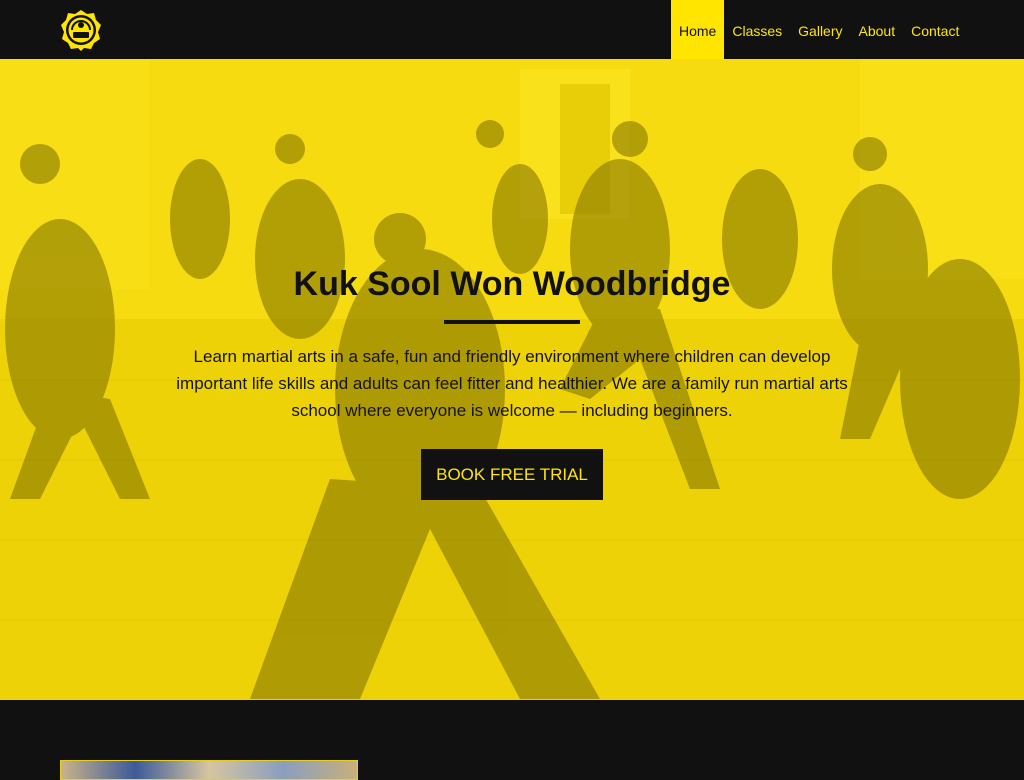 Image resolution: width=1024 pixels, height=780 pixels. I want to click on logo-emblem-icon, so click(81, 30).